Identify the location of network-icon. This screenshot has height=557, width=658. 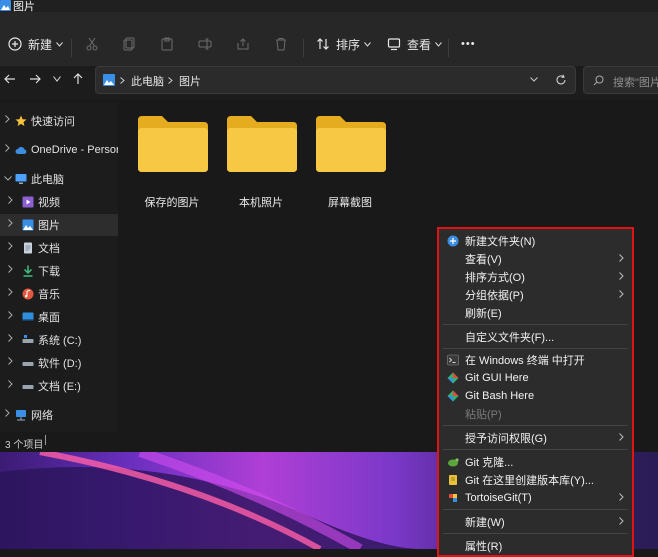
(21, 415).